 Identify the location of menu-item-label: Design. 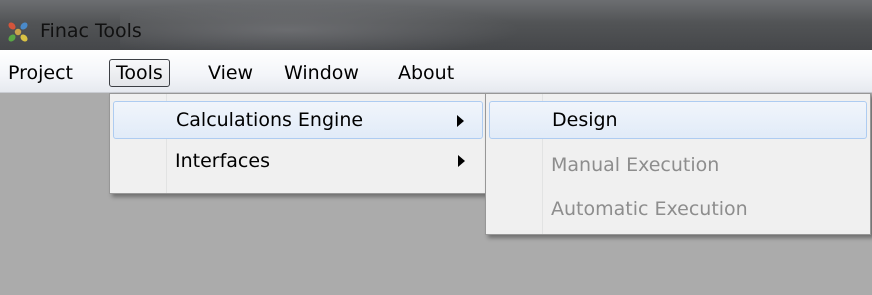
(585, 120).